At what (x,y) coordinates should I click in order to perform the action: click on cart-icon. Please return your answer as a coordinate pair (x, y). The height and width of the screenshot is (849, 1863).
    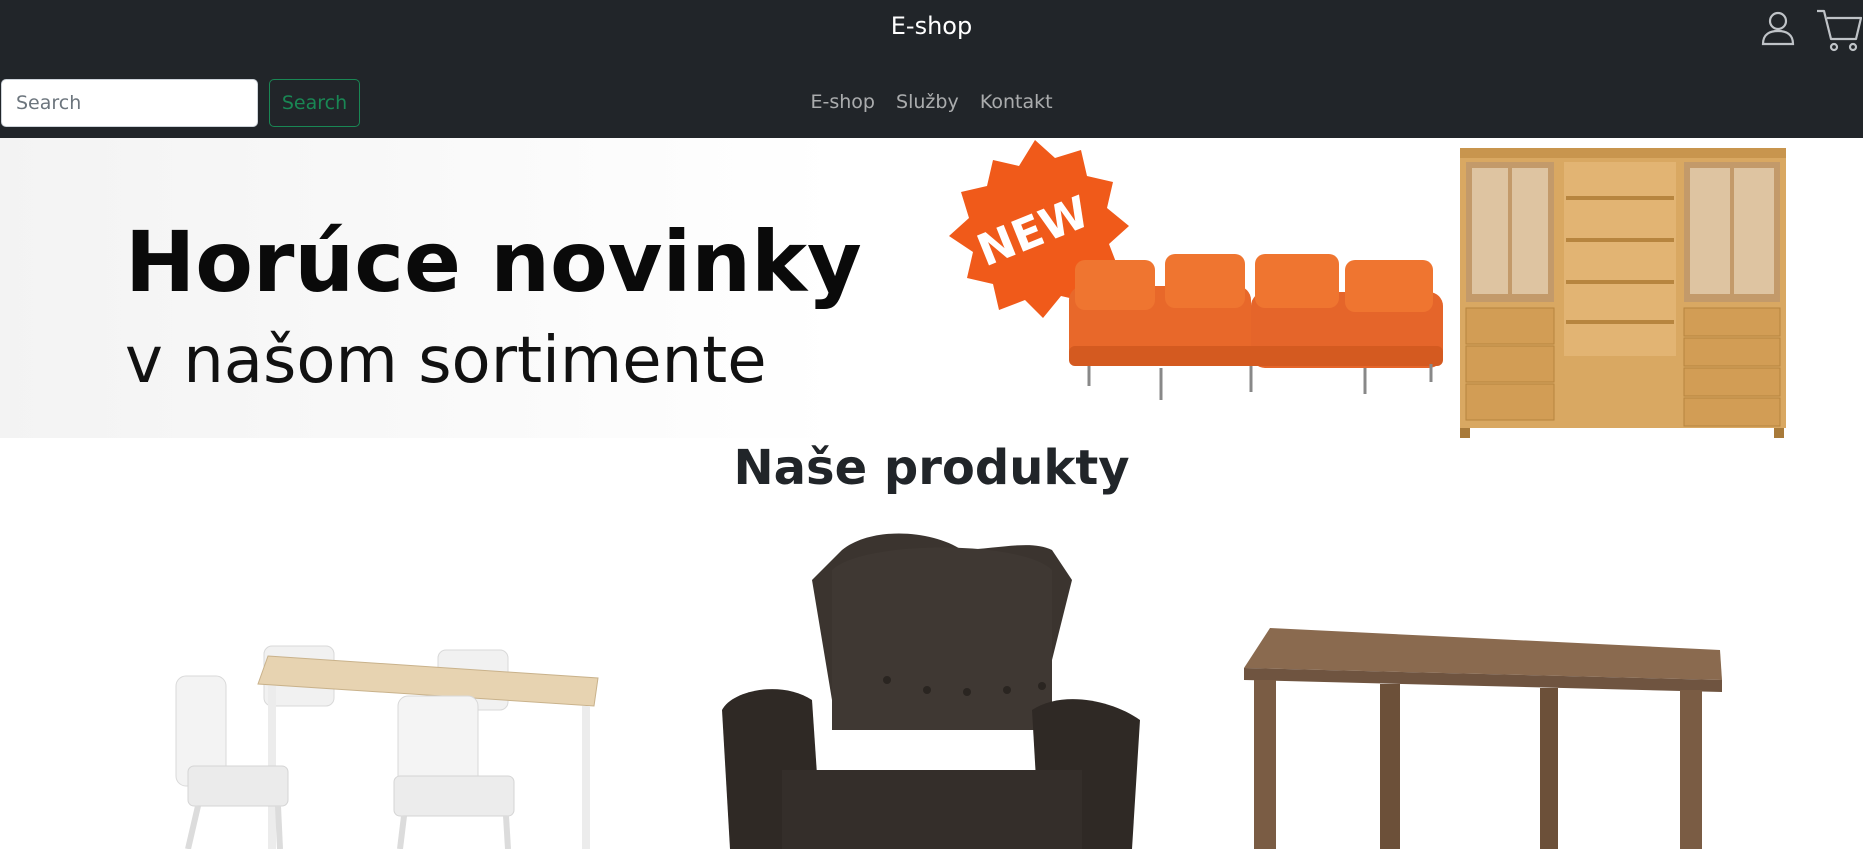
    Looking at the image, I should click on (1839, 30).